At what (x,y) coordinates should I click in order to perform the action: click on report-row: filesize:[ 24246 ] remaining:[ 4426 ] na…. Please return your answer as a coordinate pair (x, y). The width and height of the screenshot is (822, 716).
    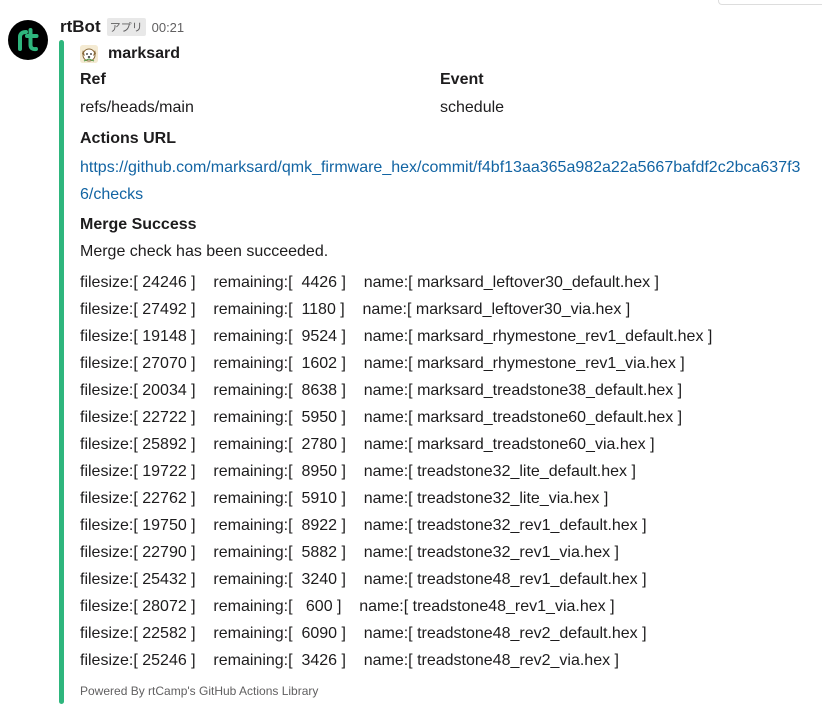
    Looking at the image, I should click on (369, 282).